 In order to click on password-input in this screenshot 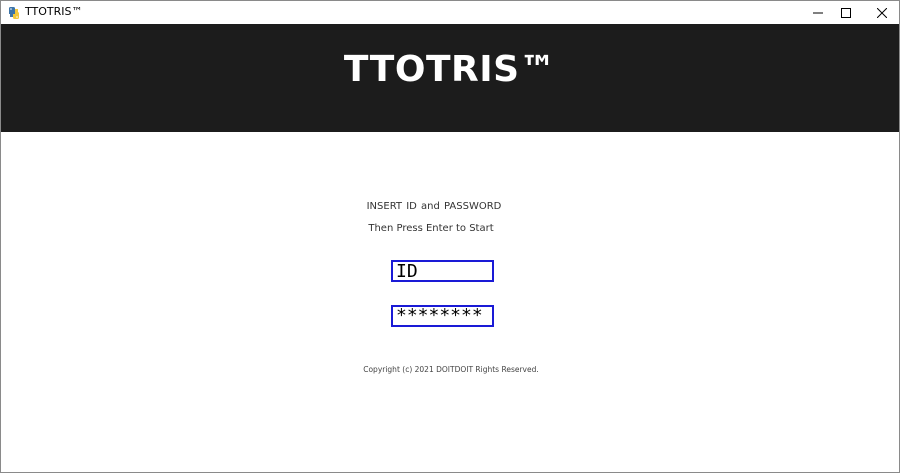, I will do `click(442, 316)`.